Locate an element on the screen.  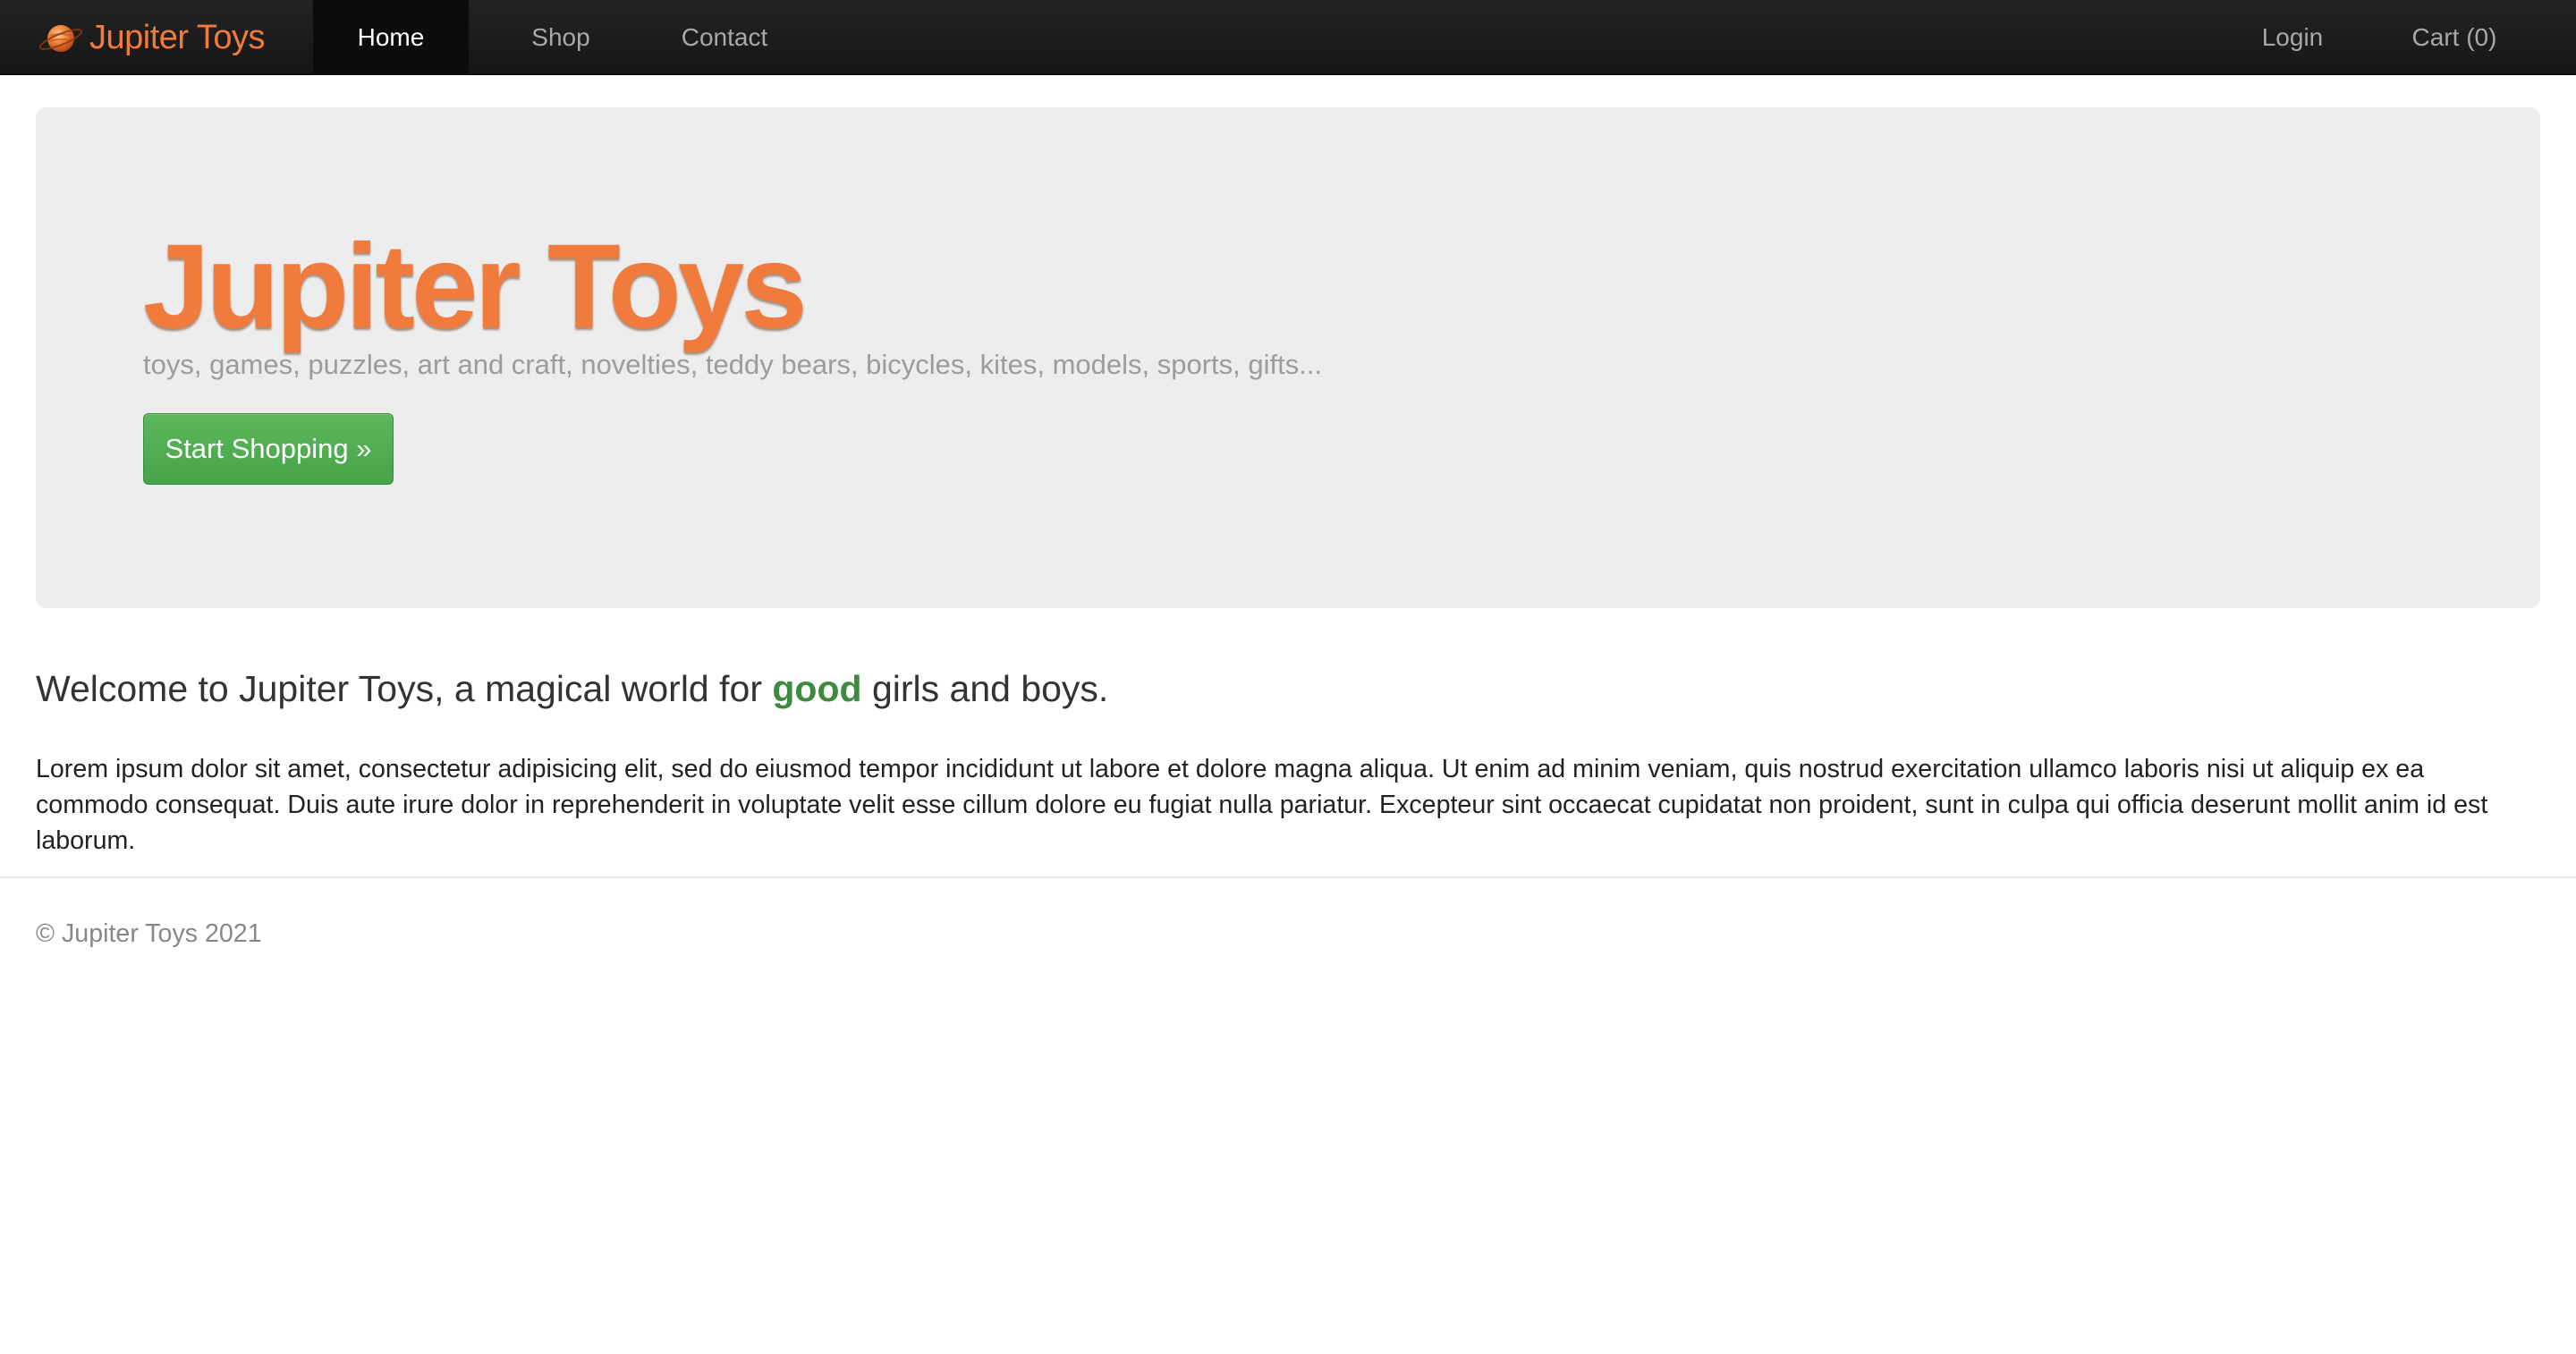
footer-divider is located at coordinates (1288, 877).